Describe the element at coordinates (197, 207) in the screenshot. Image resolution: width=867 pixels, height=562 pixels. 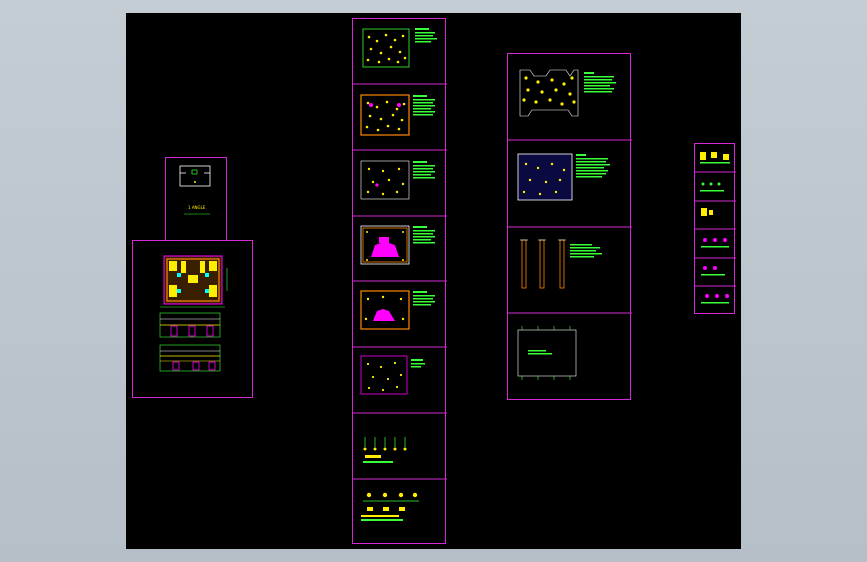
I see `angle-label: 1 ANGLE` at that location.